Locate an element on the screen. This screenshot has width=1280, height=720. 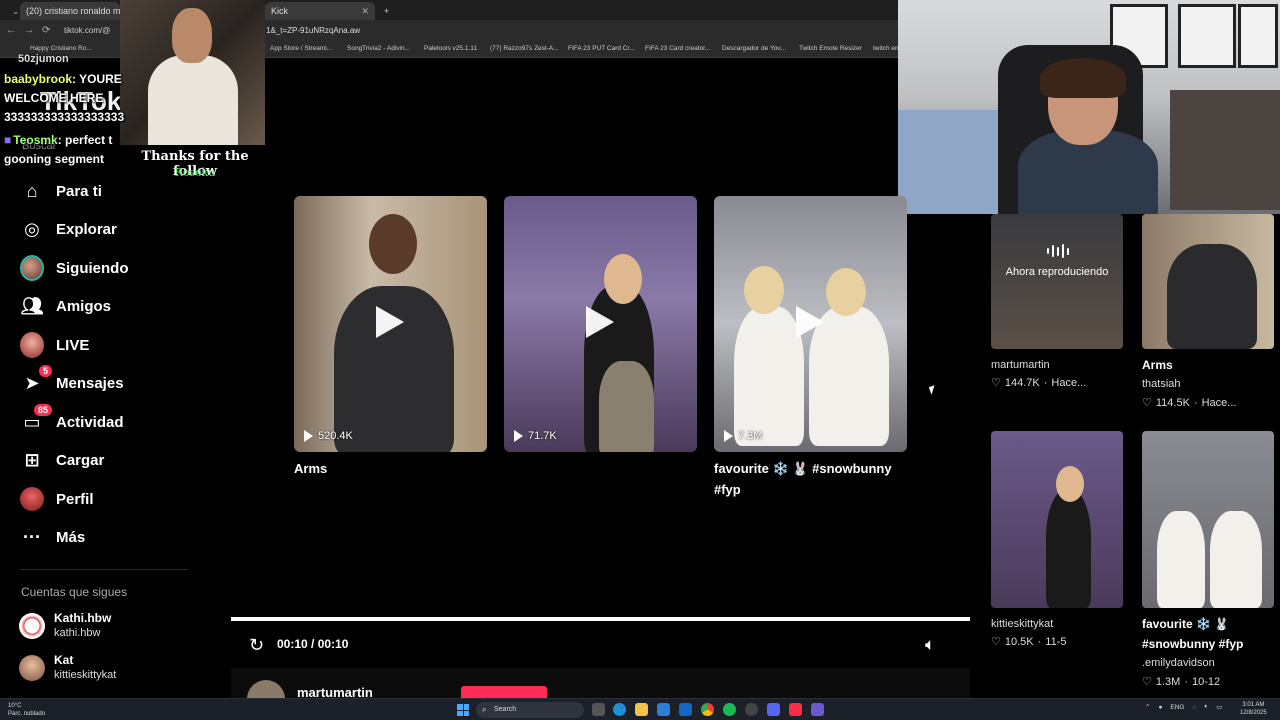
sidebar-item-label: Siguiendo is located at coordinates (92, 268).